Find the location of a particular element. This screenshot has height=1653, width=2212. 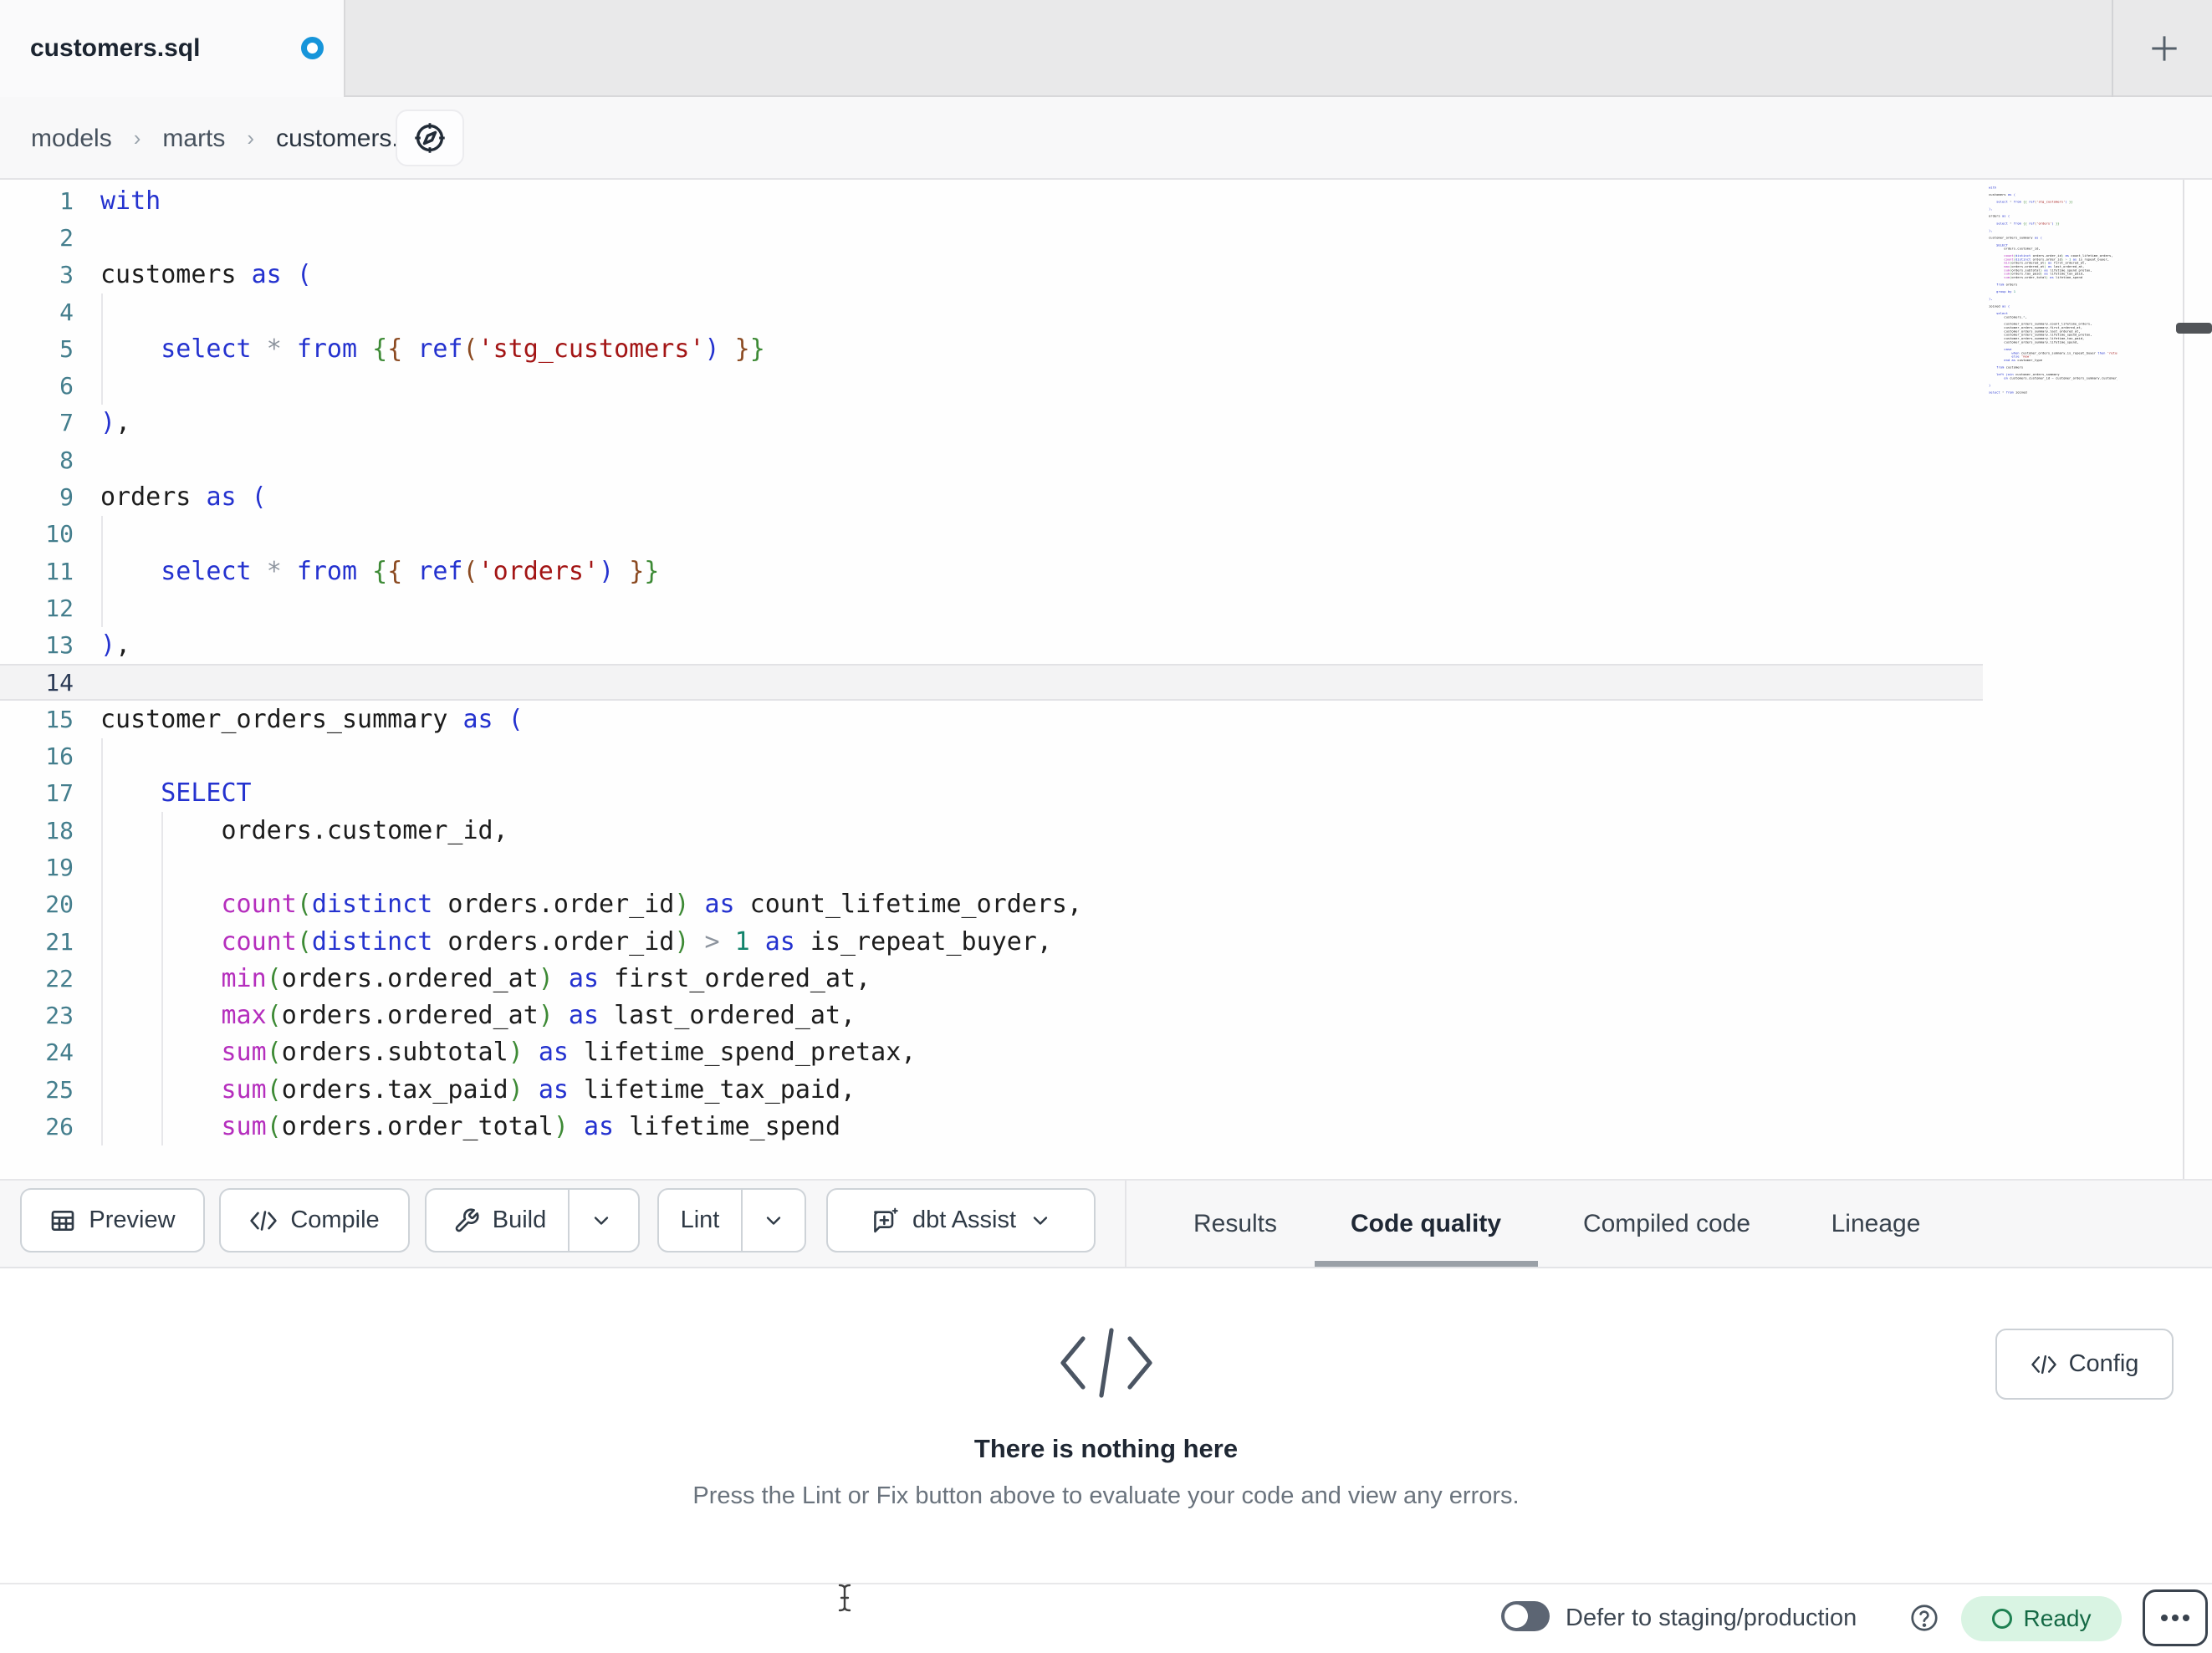

unsaved-changes-dot-icon is located at coordinates (313, 48).